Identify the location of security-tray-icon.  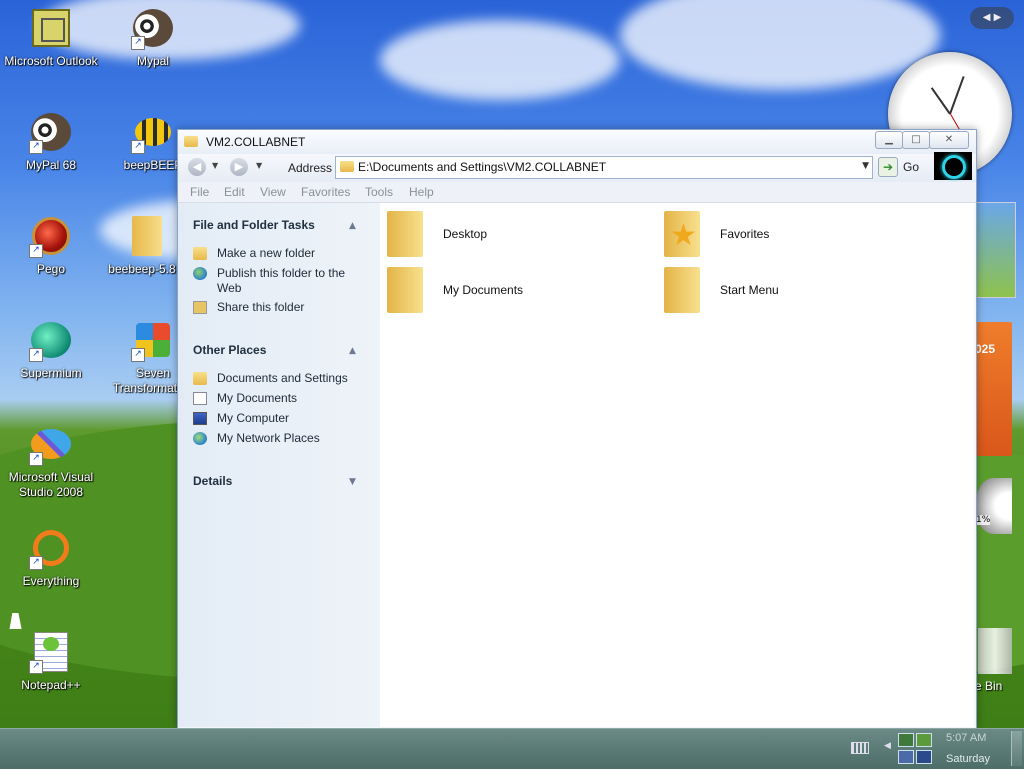
(924, 740).